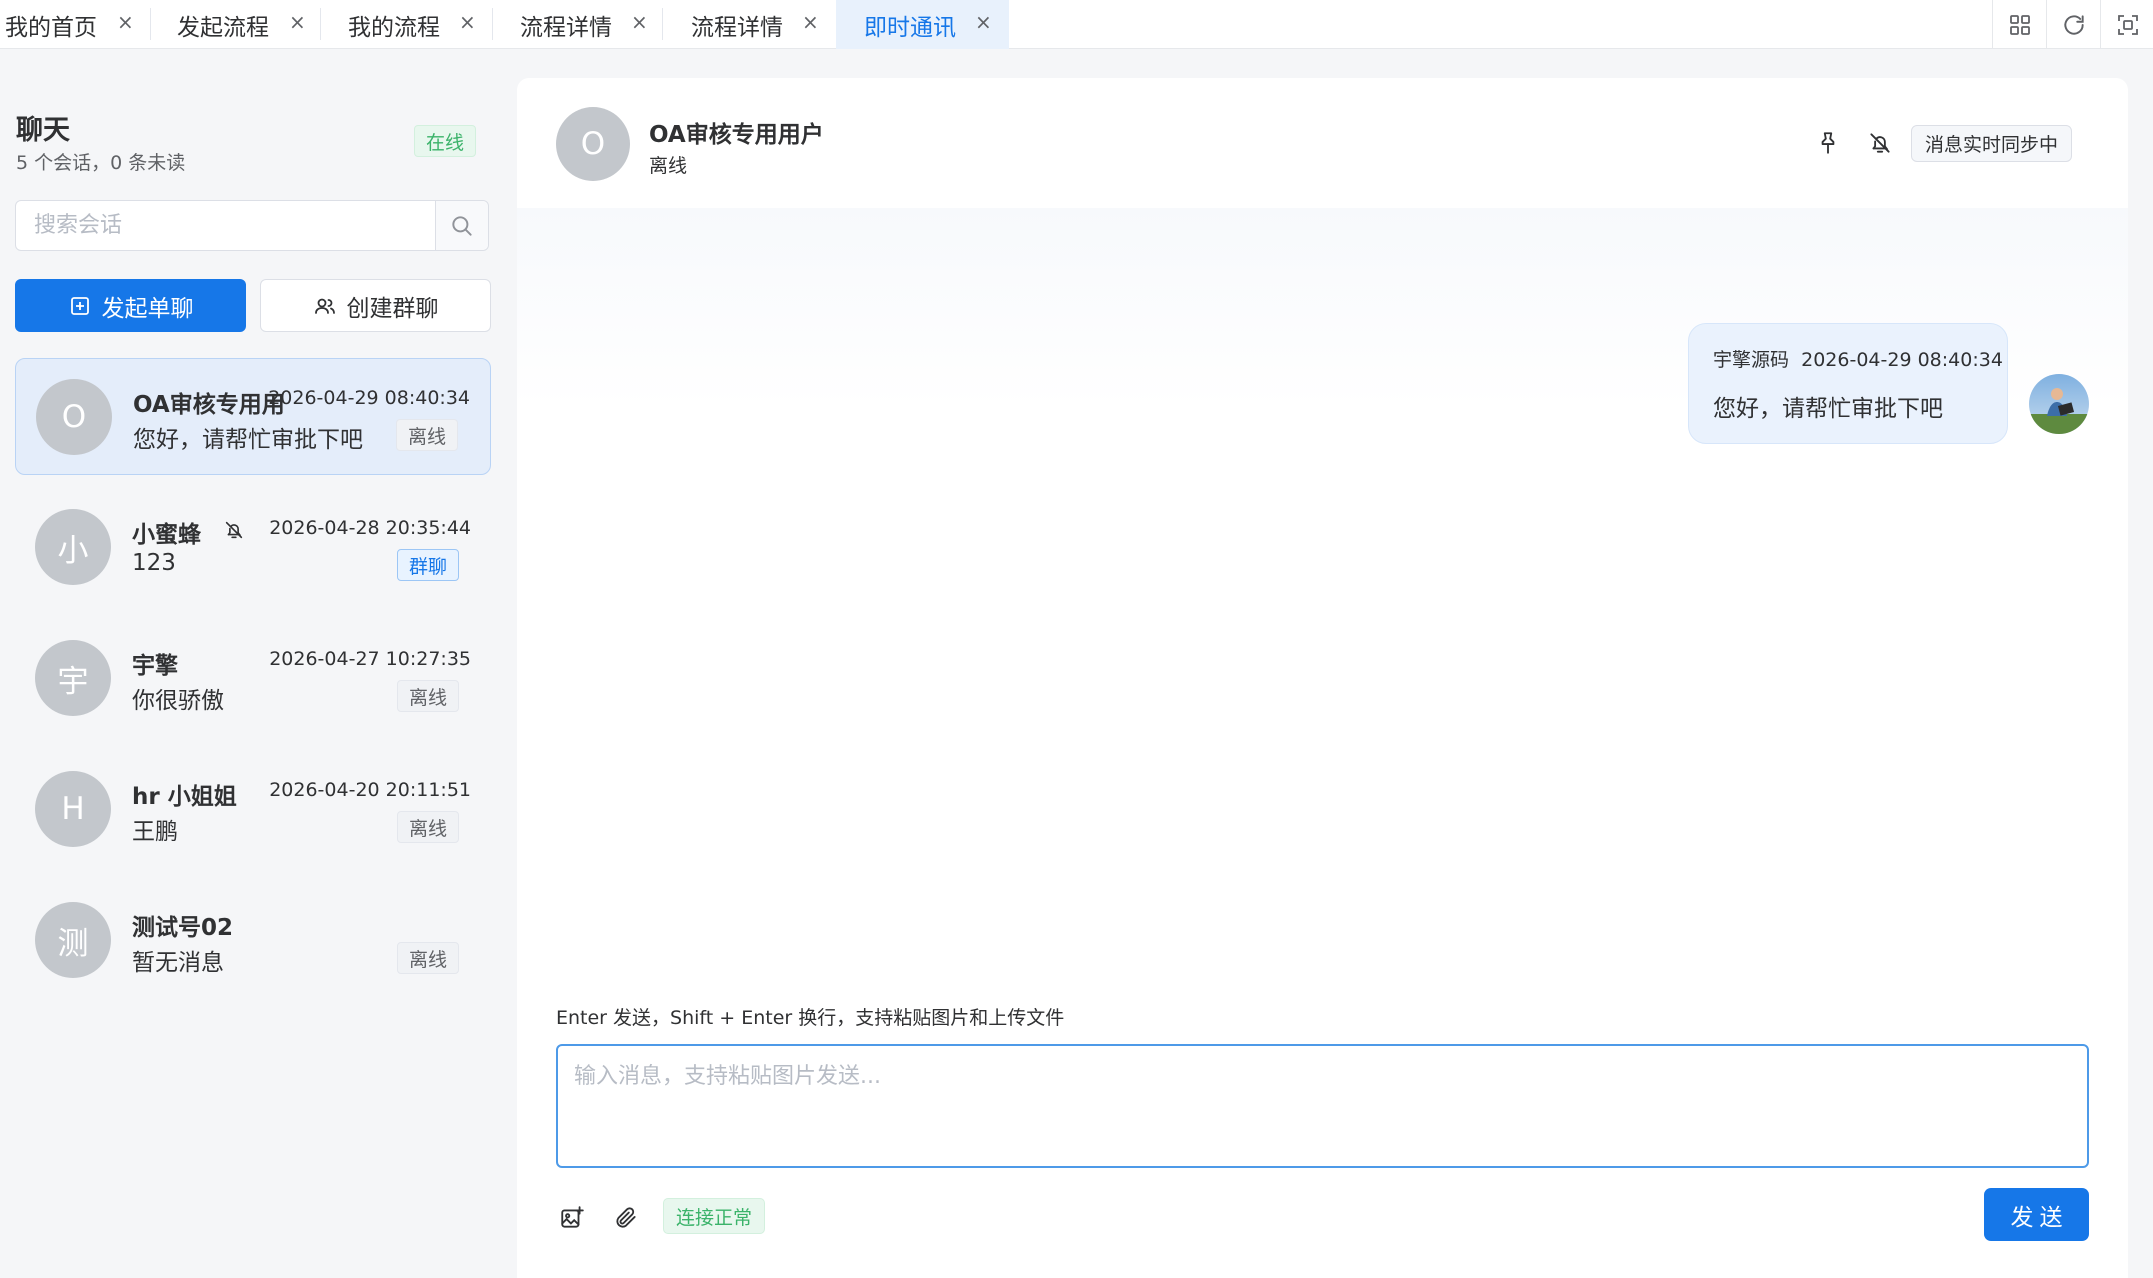 The image size is (2153, 1278). Describe the element at coordinates (2059, 404) in the screenshot. I see `avatar` at that location.